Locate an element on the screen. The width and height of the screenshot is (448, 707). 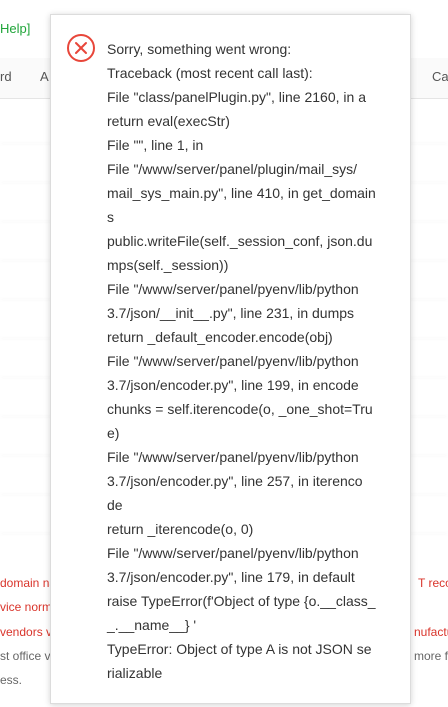
background-text: T recor is located at coordinates (433, 583).